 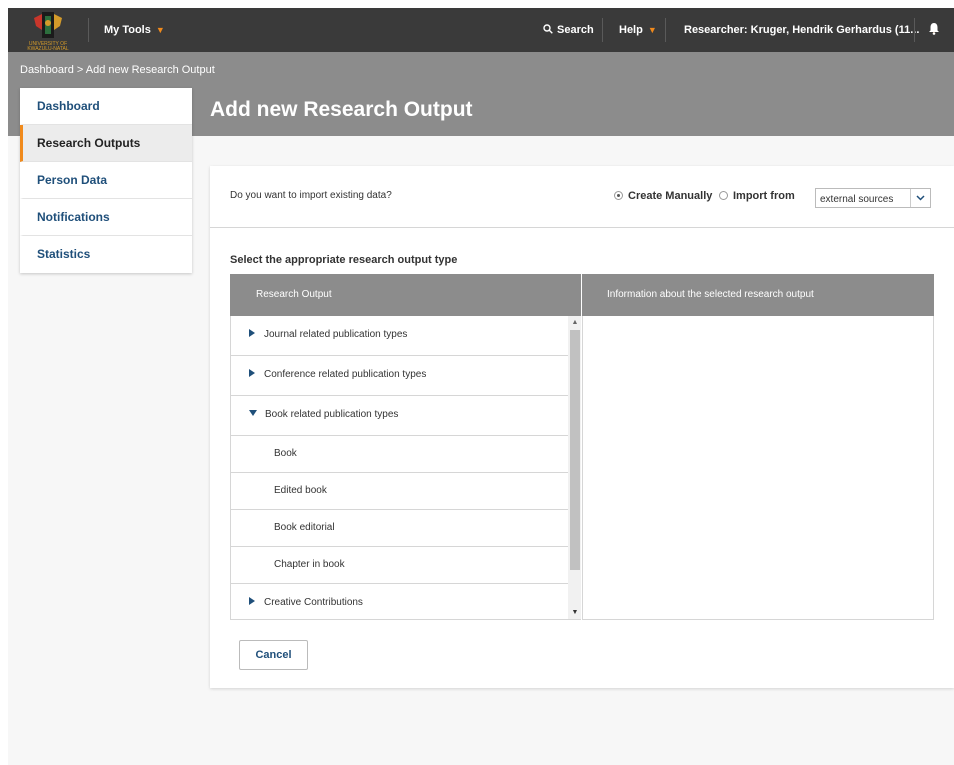 I want to click on import-source-value: external sources, so click(x=857, y=199).